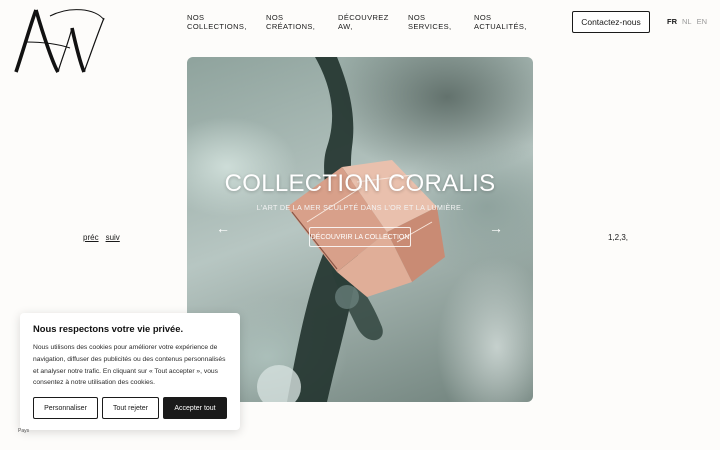 The width and height of the screenshot is (720, 450). I want to click on nav-services: NOS SERVICES,, so click(441, 22).